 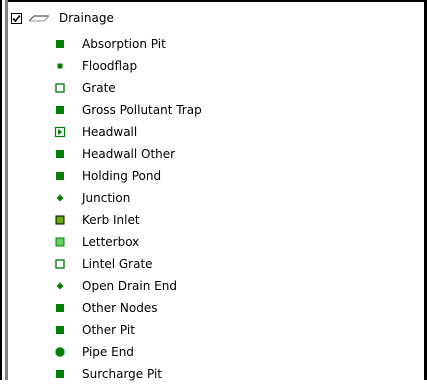 I want to click on legend-item-label: Letterbox, so click(x=111, y=242).